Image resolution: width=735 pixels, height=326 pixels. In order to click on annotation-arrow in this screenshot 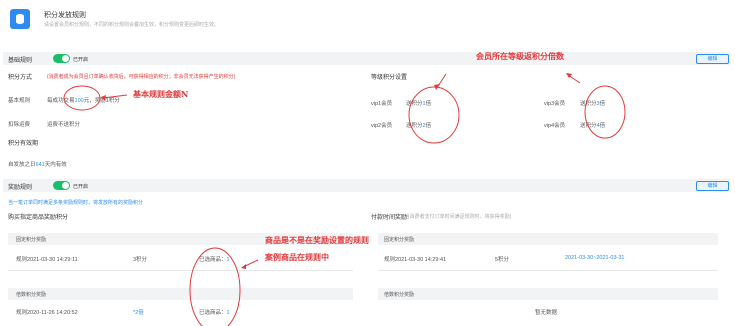, I will do `click(115, 96)`.